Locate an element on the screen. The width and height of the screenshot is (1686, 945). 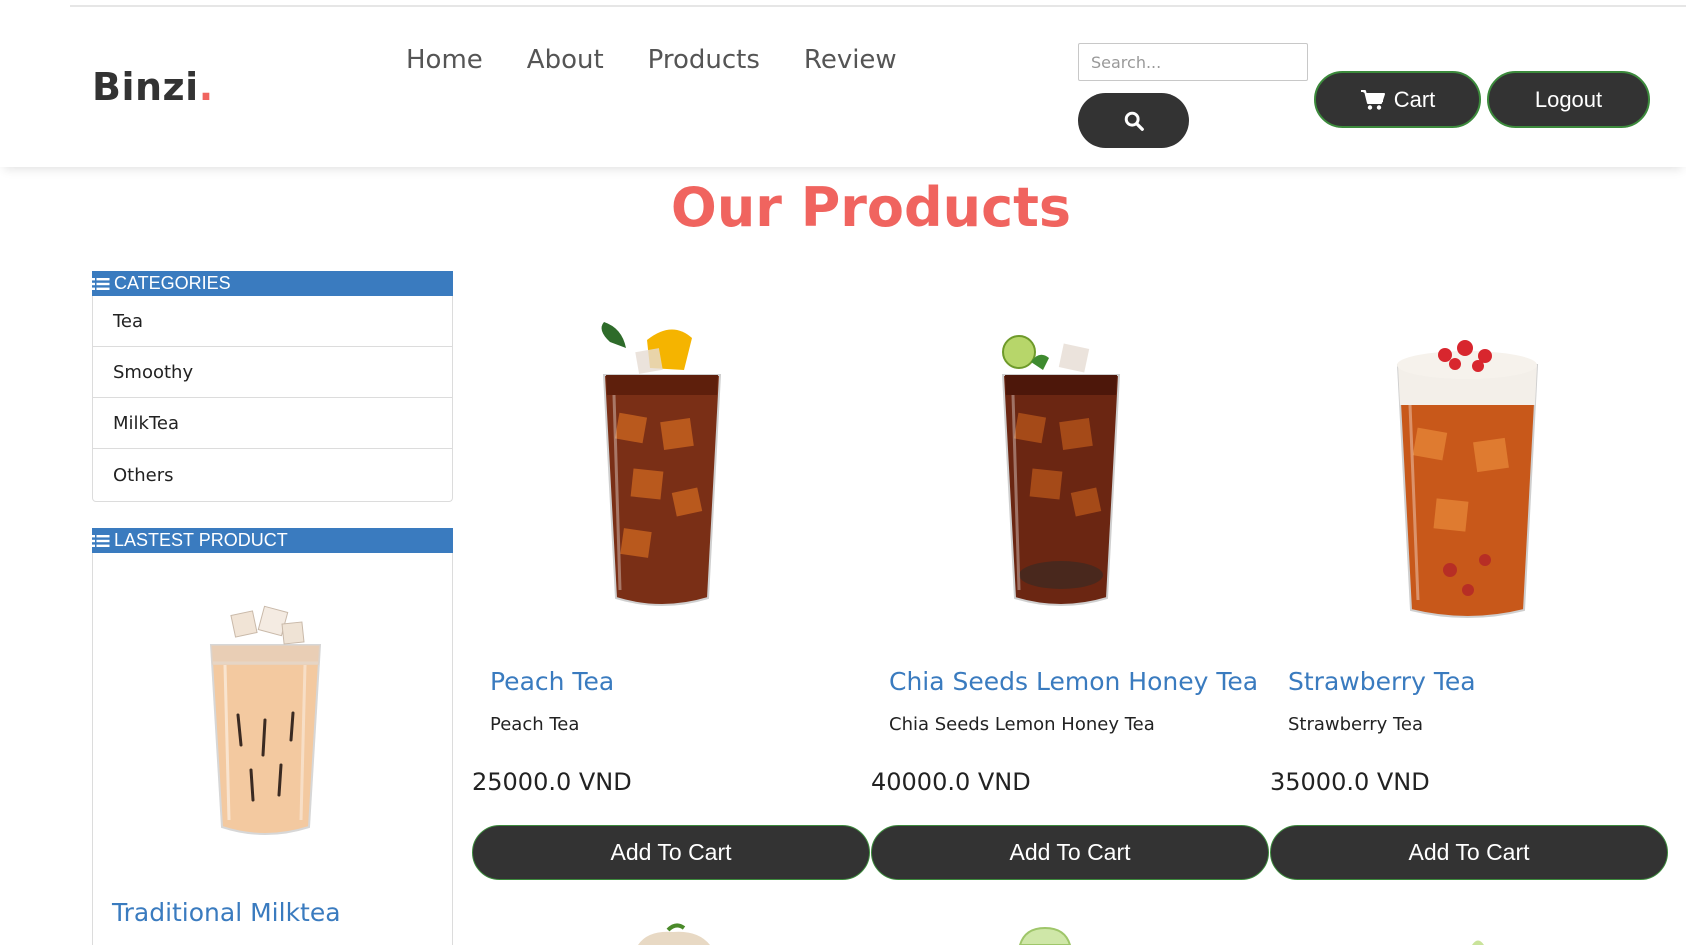
cart-button: Cart is located at coordinates (1397, 99).